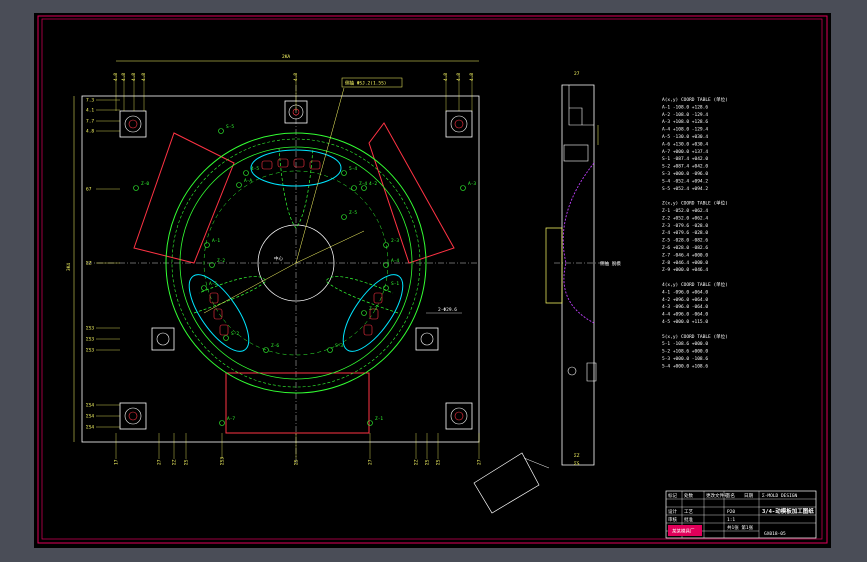 This screenshot has height=562, width=867. What do you see at coordinates (685, 152) in the screenshot?
I see `coordinate-table-row: A-7 +000.0 +137.4` at bounding box center [685, 152].